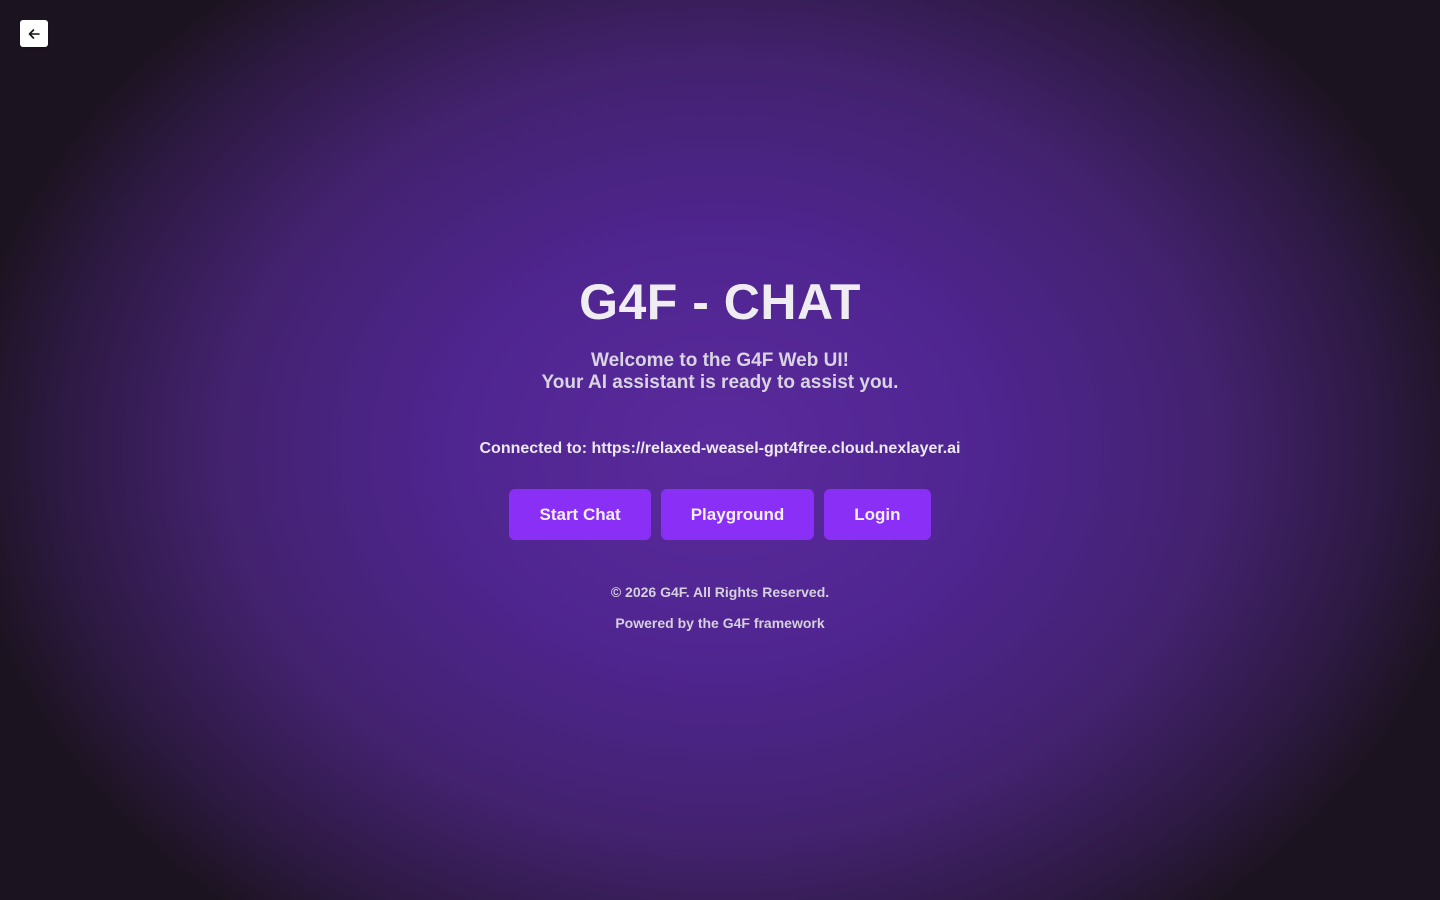  What do you see at coordinates (720, 623) in the screenshot?
I see `powered-by-text: Powered by the G4F framework` at bounding box center [720, 623].